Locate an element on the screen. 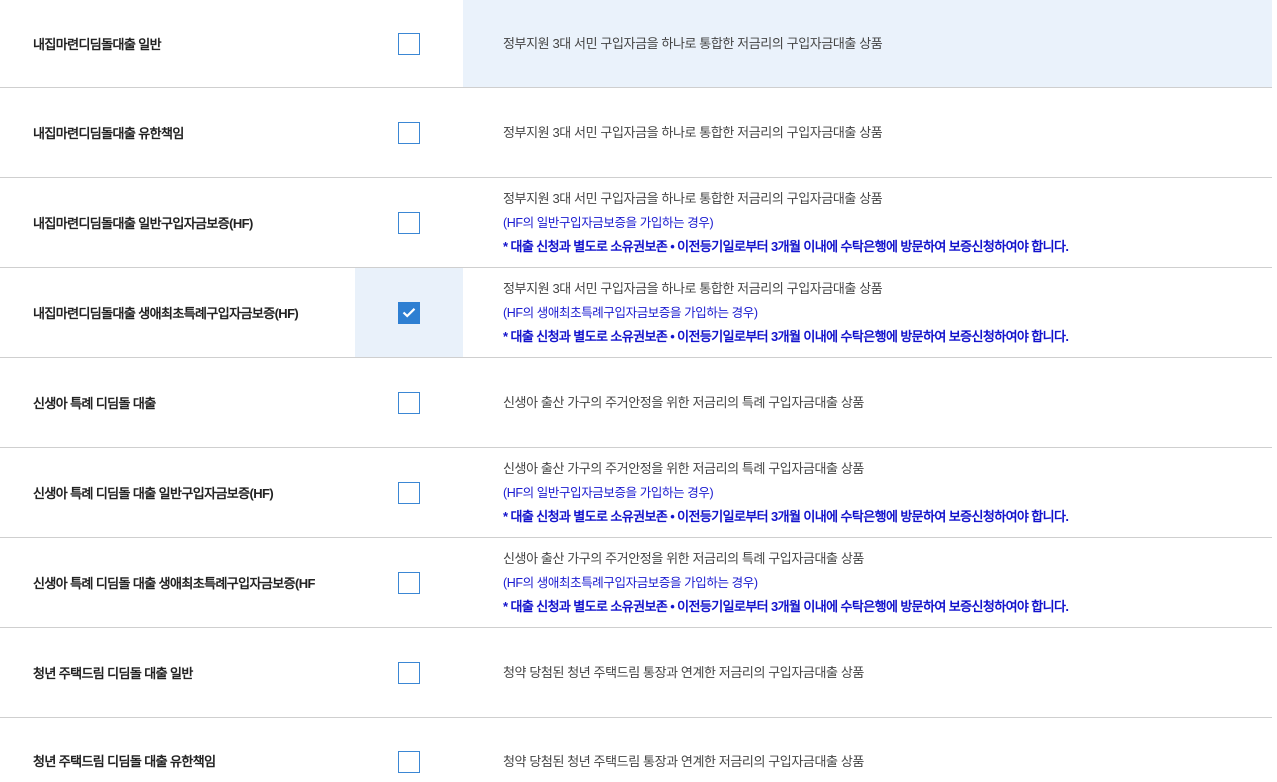 The height and width of the screenshot is (782, 1277). product-name: 청년 주택드림 디딤돌 대출 일반 is located at coordinates (113, 673).